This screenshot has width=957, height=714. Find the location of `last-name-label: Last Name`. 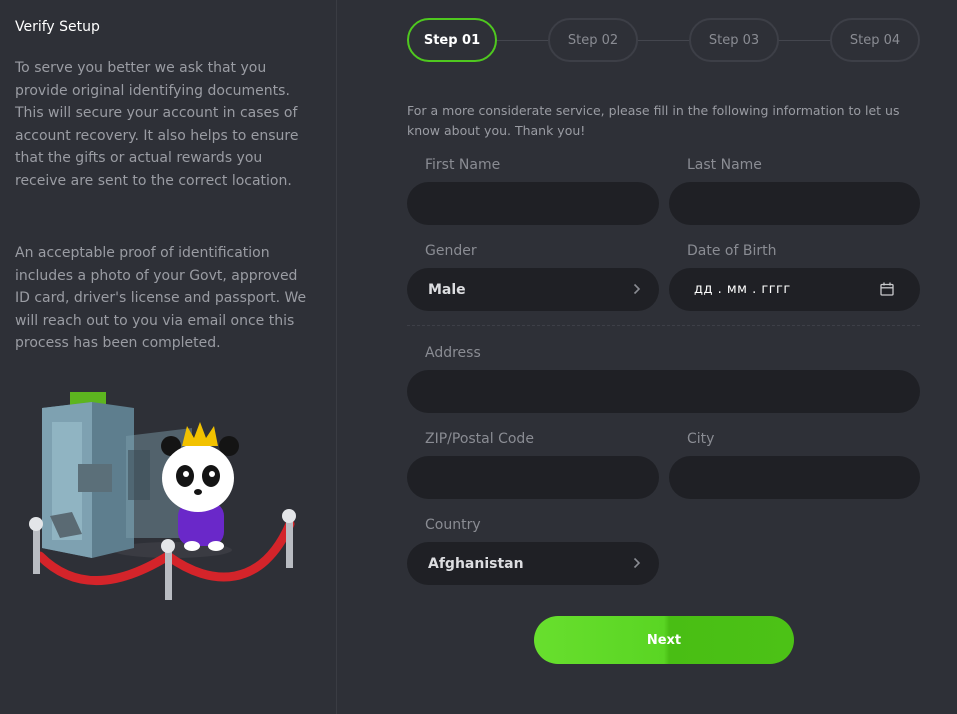

last-name-label: Last Name is located at coordinates (724, 165).